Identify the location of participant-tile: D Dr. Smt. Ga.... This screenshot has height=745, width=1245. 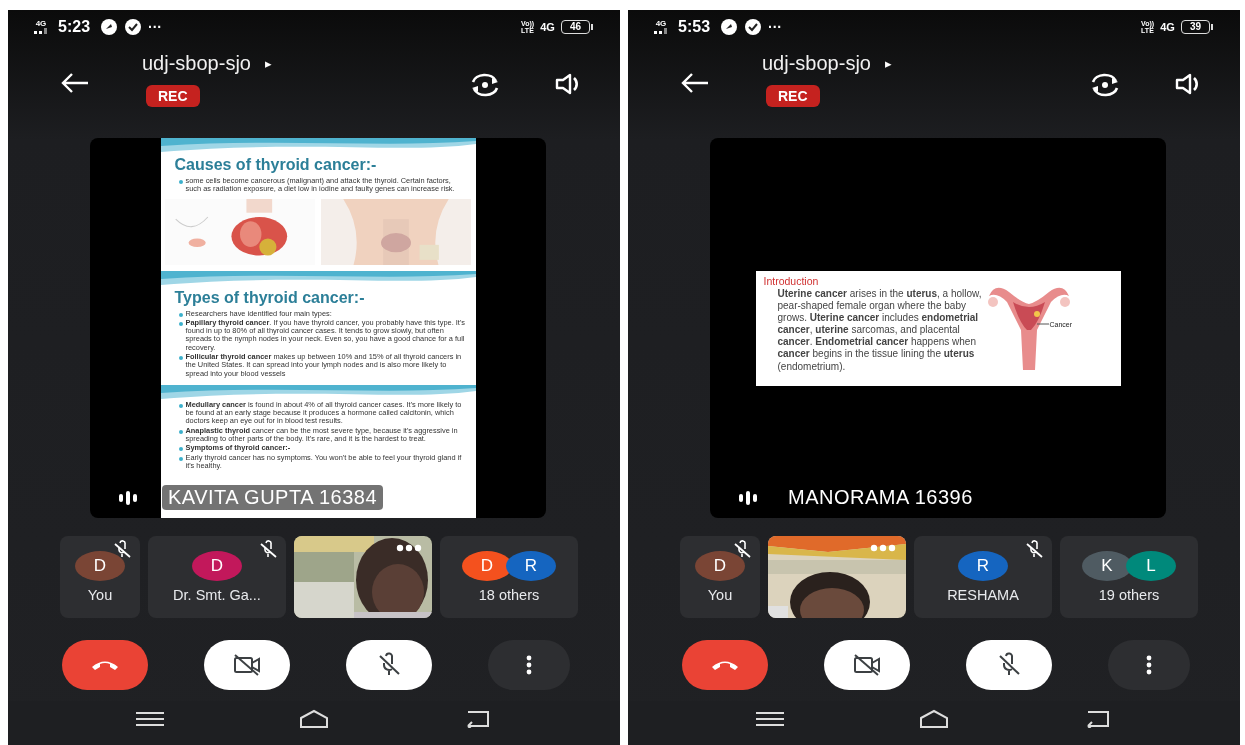
(217, 577).